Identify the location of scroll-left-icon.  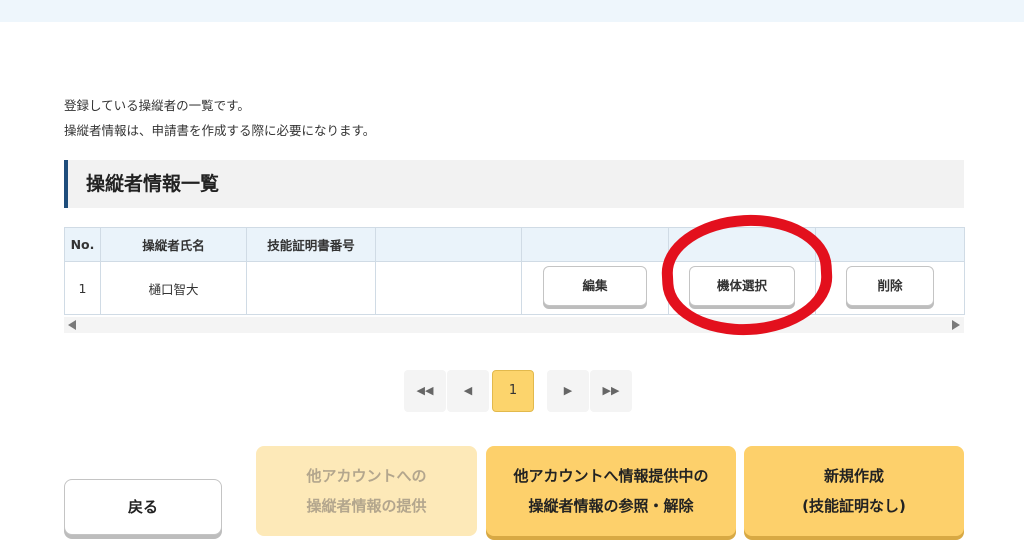
(72, 325).